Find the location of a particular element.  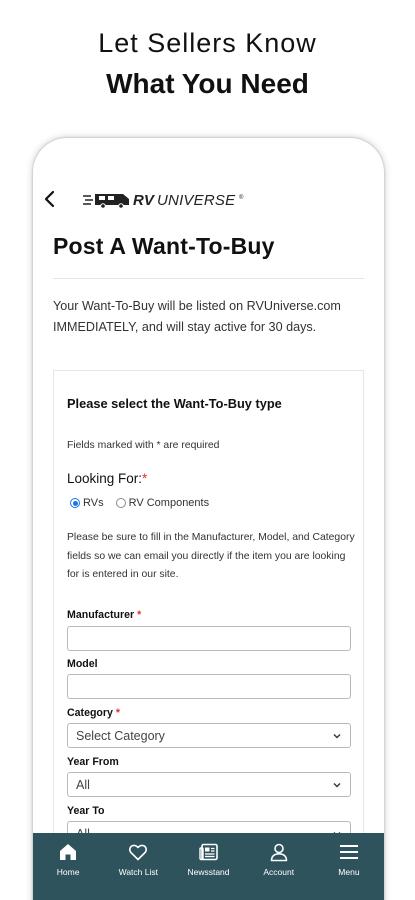

model-label: Model is located at coordinates (82, 664).